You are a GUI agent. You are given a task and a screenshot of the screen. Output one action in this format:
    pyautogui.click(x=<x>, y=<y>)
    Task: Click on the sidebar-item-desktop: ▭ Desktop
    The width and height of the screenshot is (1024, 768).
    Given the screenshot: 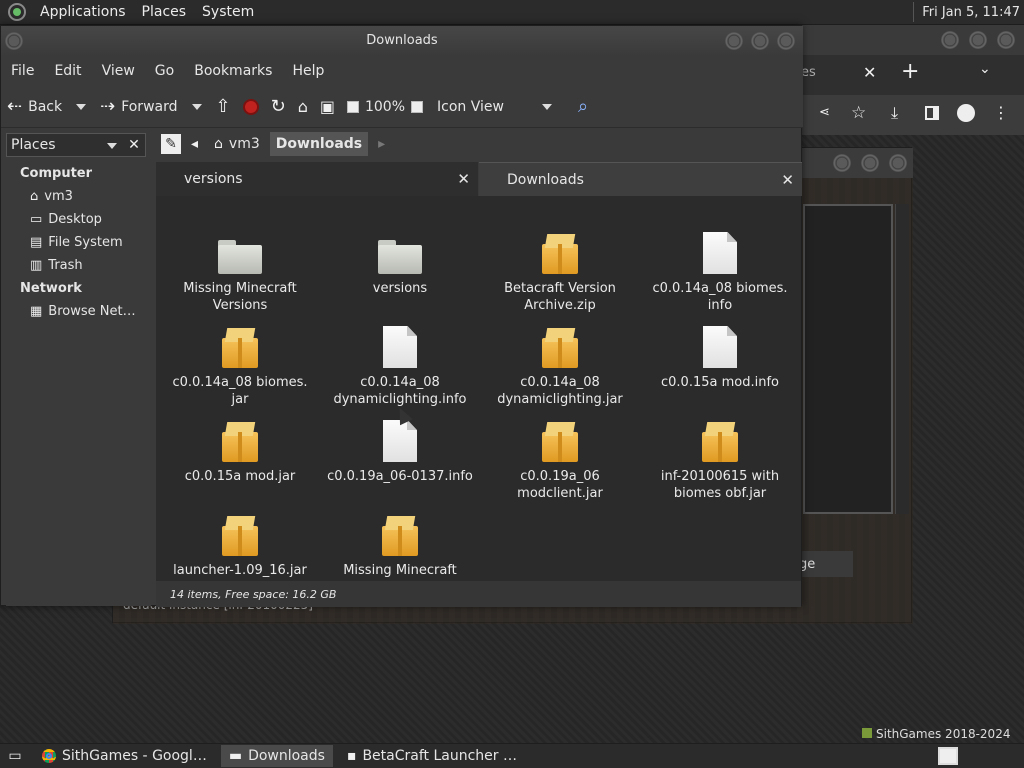 What is the action you would take?
    pyautogui.click(x=78, y=219)
    